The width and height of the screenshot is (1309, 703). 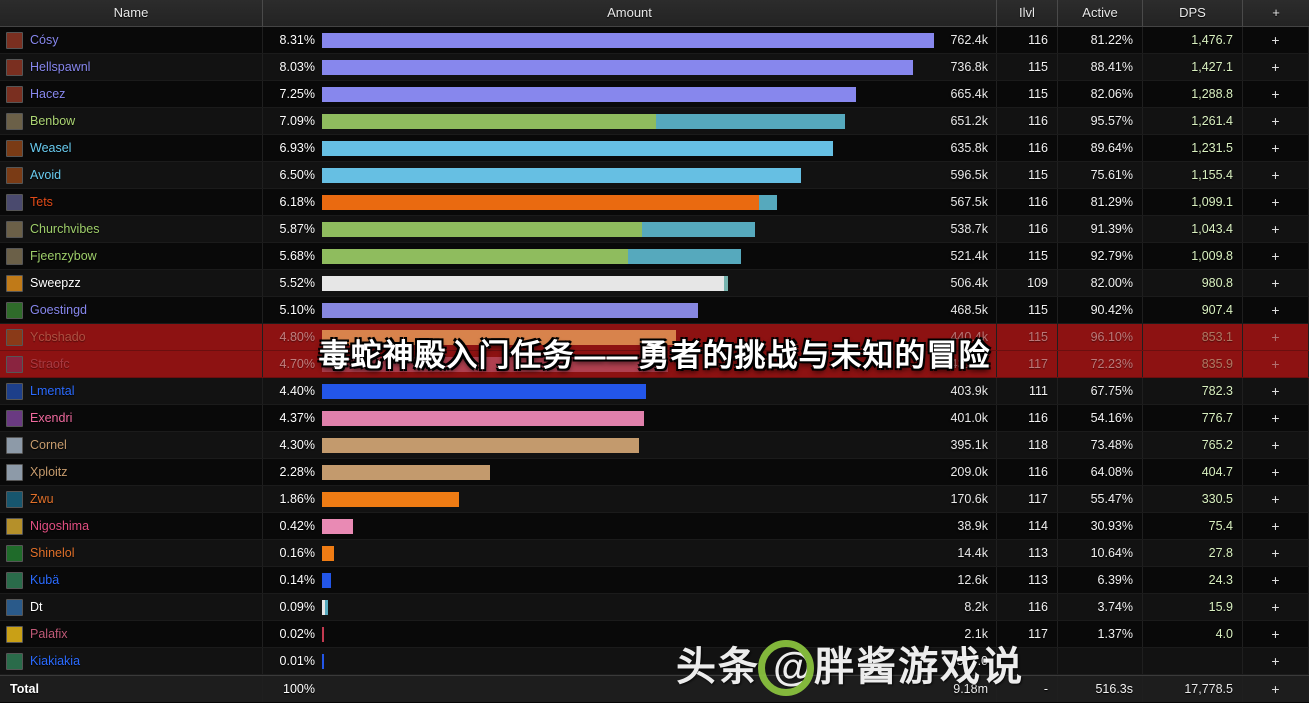 I want to click on table-row: Zwu 1.86% 170.6k 117 55.47% 330.5 +, so click(x=654, y=499).